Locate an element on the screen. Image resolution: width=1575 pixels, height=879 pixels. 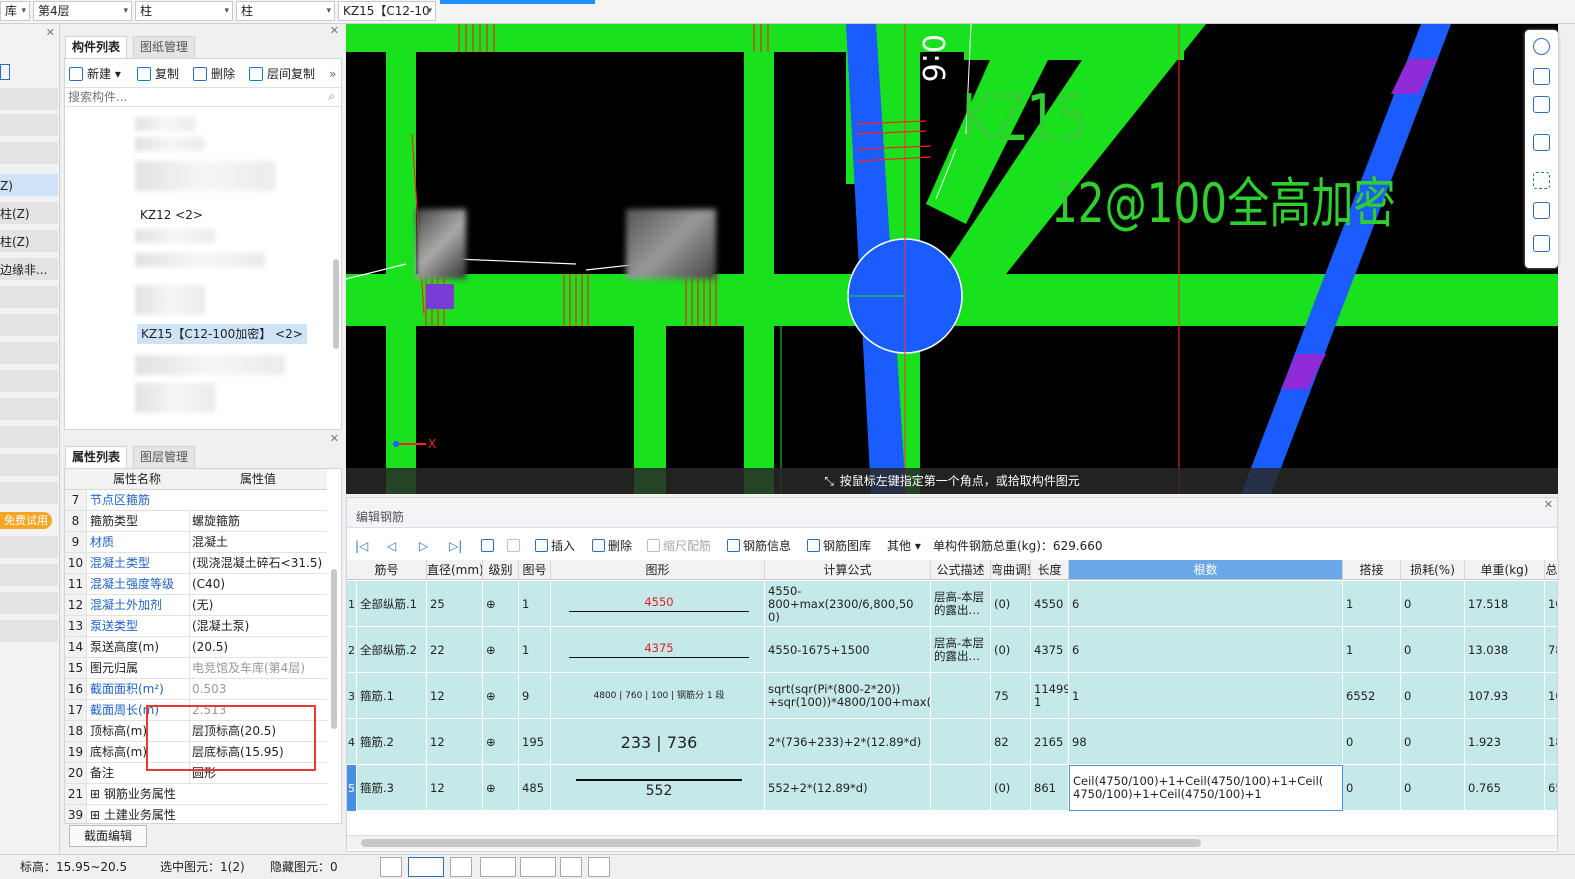
cell-len: 2165 is located at coordinates (1050, 742).